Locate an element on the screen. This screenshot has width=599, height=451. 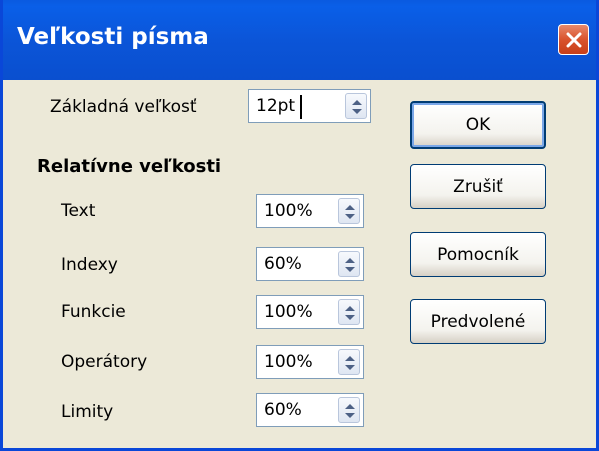
base-size-value: 12pt is located at coordinates (276, 106).